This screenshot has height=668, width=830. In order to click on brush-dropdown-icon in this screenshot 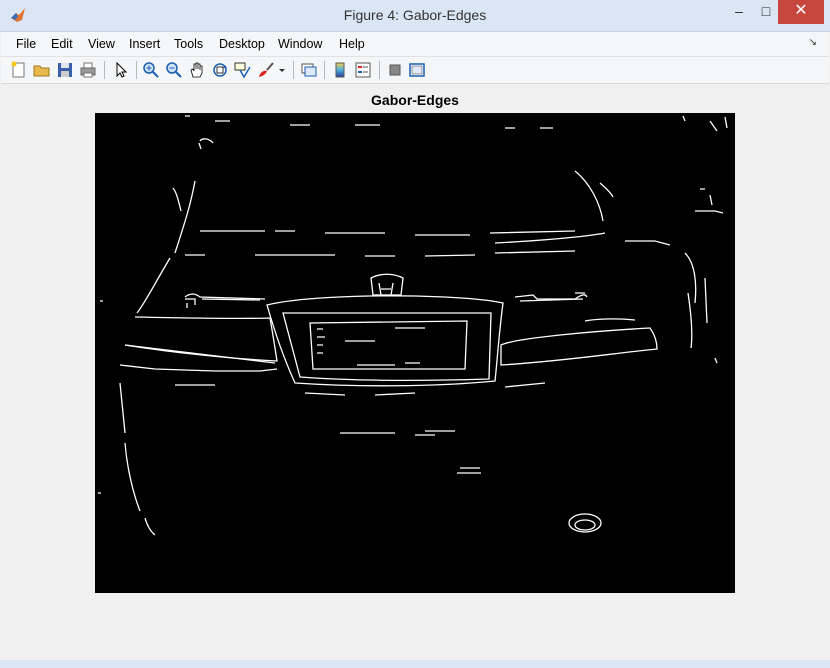, I will do `click(282, 70)`.